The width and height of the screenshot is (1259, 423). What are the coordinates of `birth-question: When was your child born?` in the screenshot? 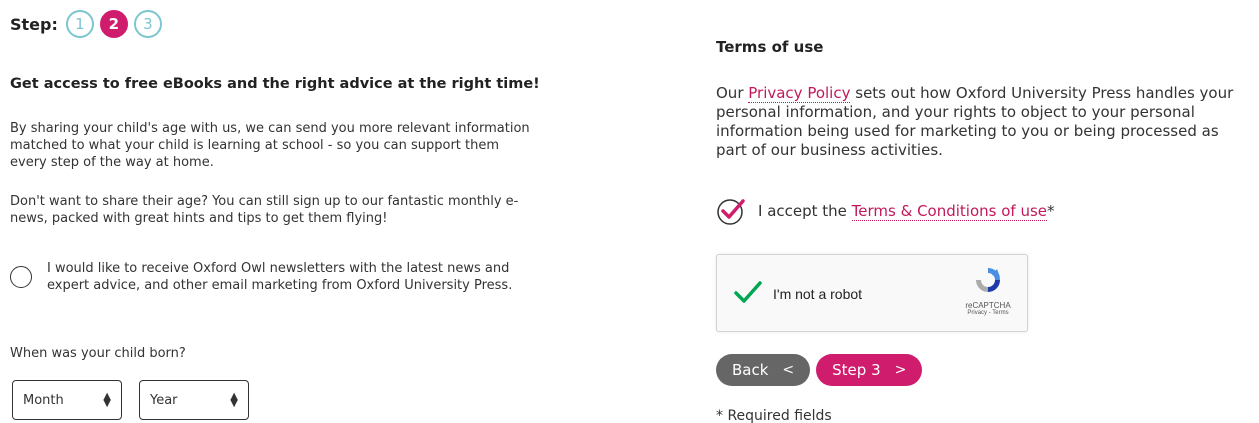 It's located at (98, 353).